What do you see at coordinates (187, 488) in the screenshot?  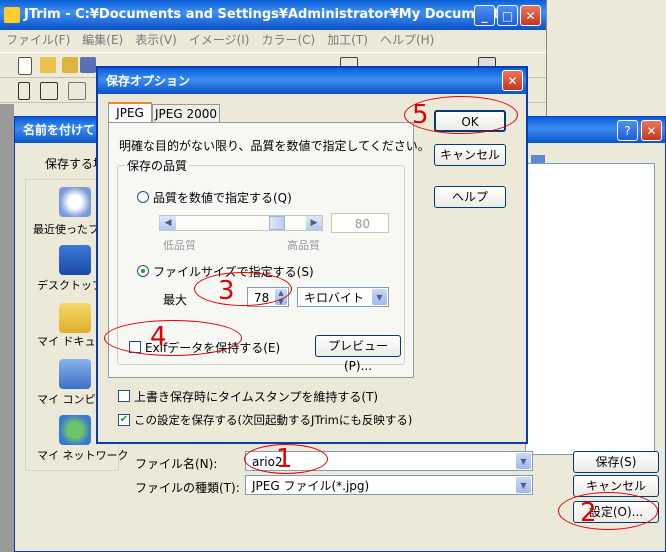 I see `filetype-label: ファイルの種類(T):` at bounding box center [187, 488].